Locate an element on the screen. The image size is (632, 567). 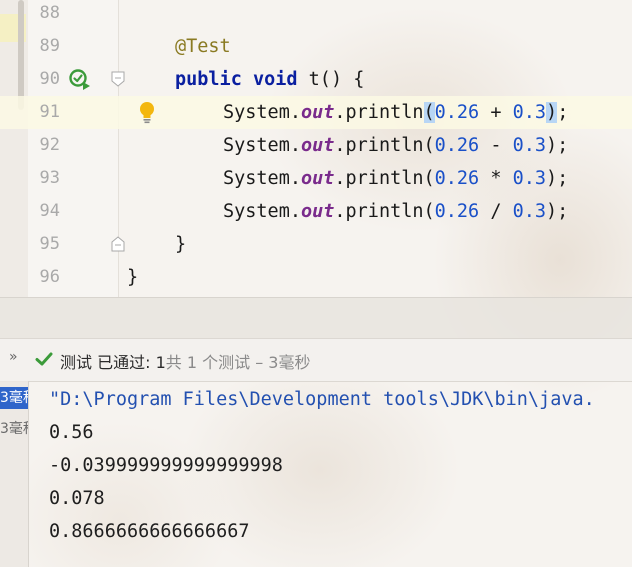
fold-end-icon is located at coordinates (118, 244).